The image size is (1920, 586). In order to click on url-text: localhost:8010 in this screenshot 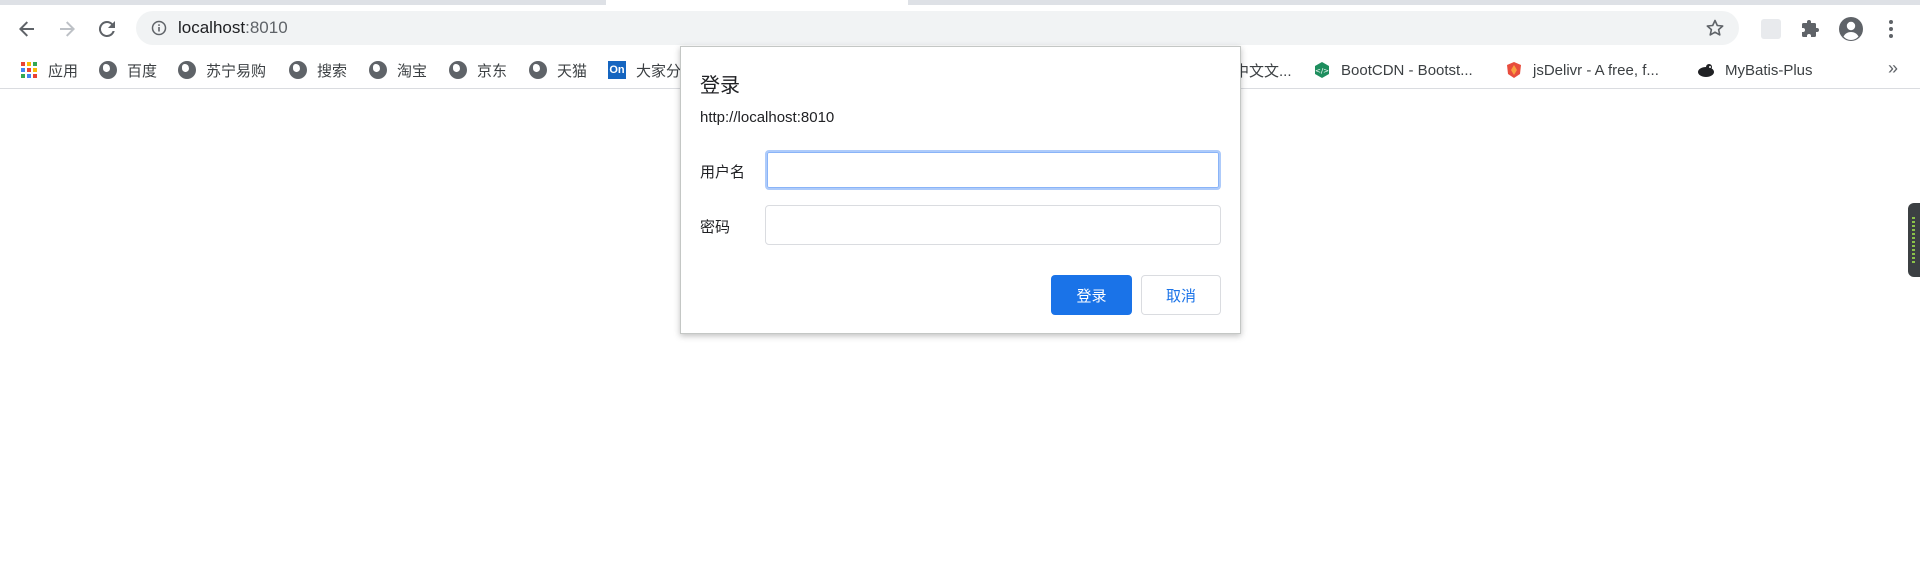, I will do `click(233, 28)`.